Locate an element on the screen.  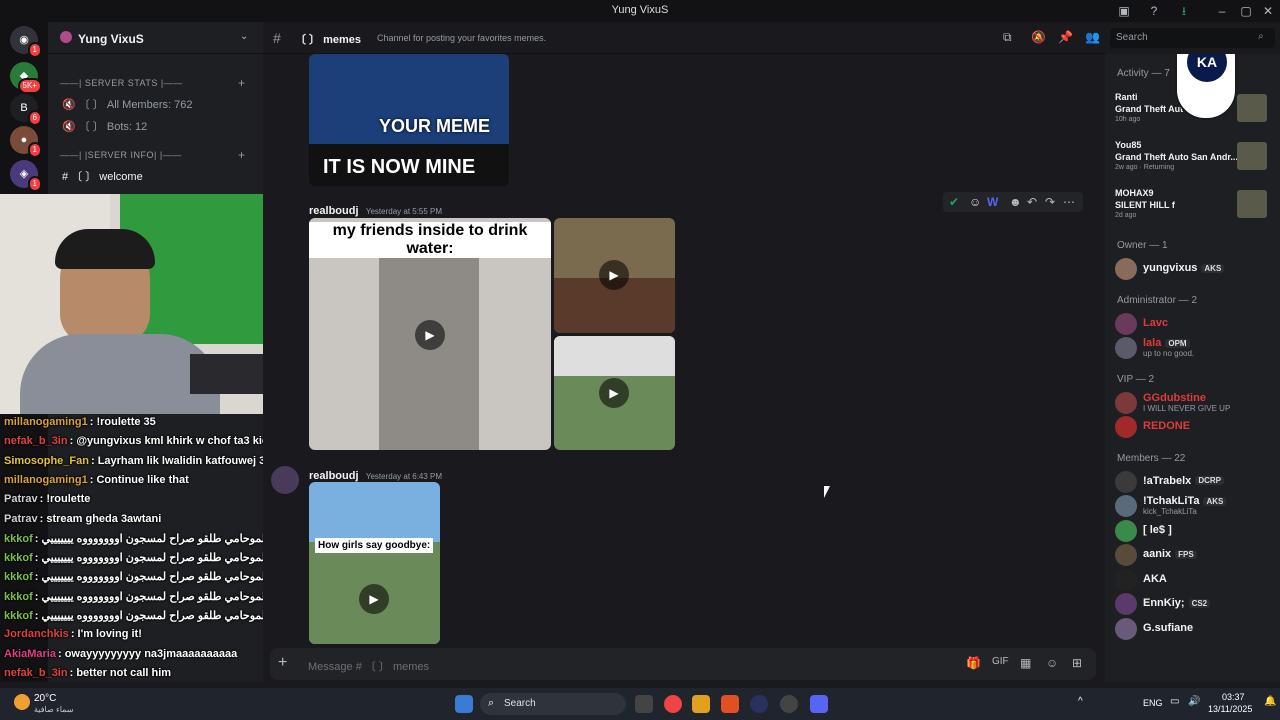
pin-icon: 📌 is located at coordinates (1065, 37).